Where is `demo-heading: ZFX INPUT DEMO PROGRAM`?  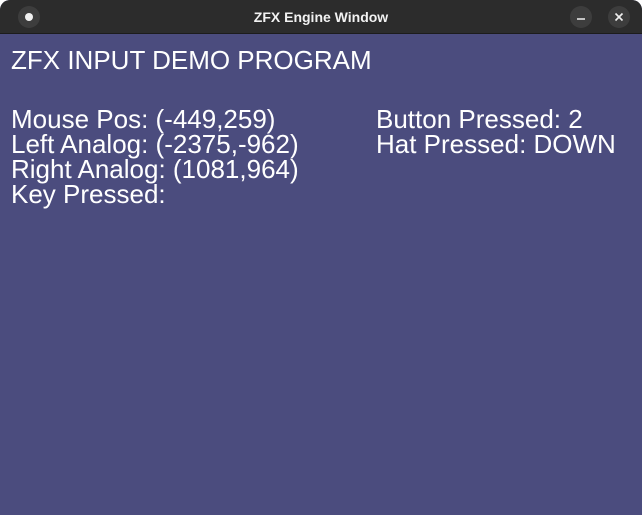 demo-heading: ZFX INPUT DEMO PROGRAM is located at coordinates (191, 60).